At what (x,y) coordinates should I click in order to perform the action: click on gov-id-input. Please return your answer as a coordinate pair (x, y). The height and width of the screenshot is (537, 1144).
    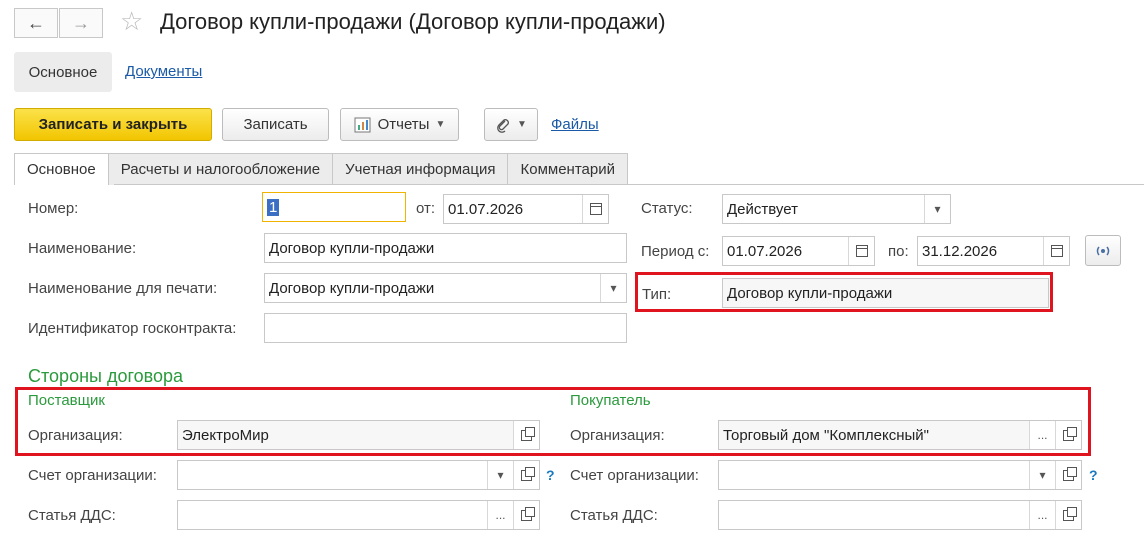
    Looking at the image, I should click on (445, 328).